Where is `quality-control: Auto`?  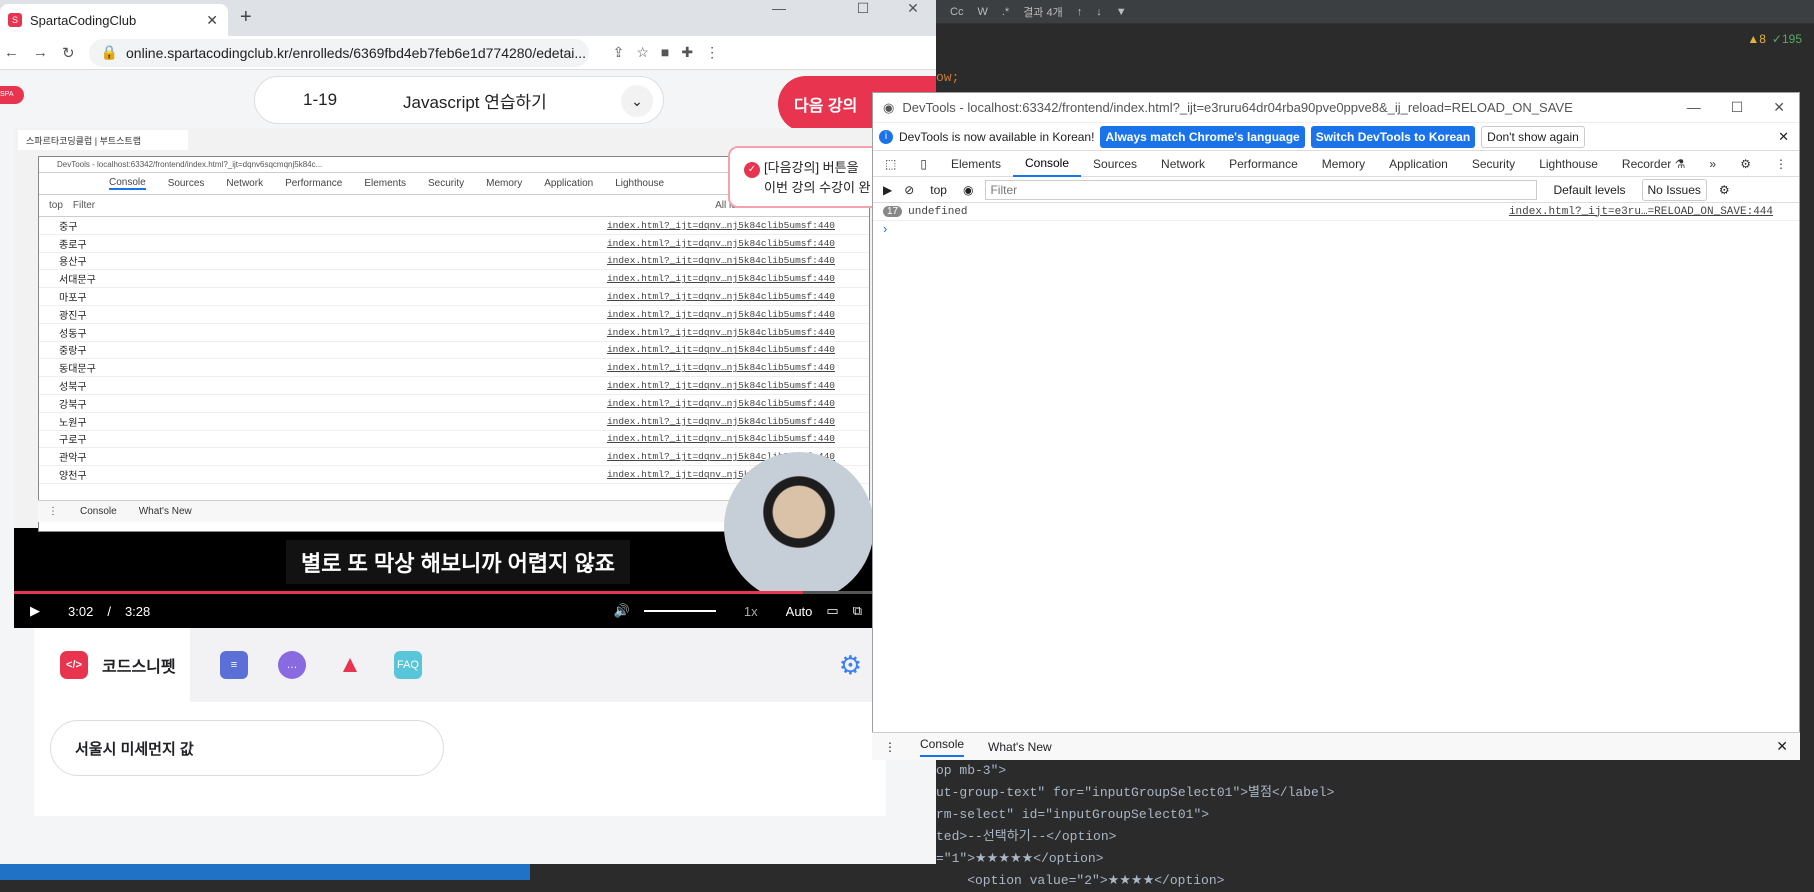
quality-control: Auto is located at coordinates (799, 611).